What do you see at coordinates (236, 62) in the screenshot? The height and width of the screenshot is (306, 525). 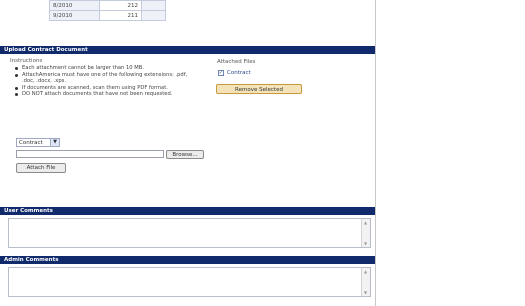 I see `attached-files-title: Attached Files` at bounding box center [236, 62].